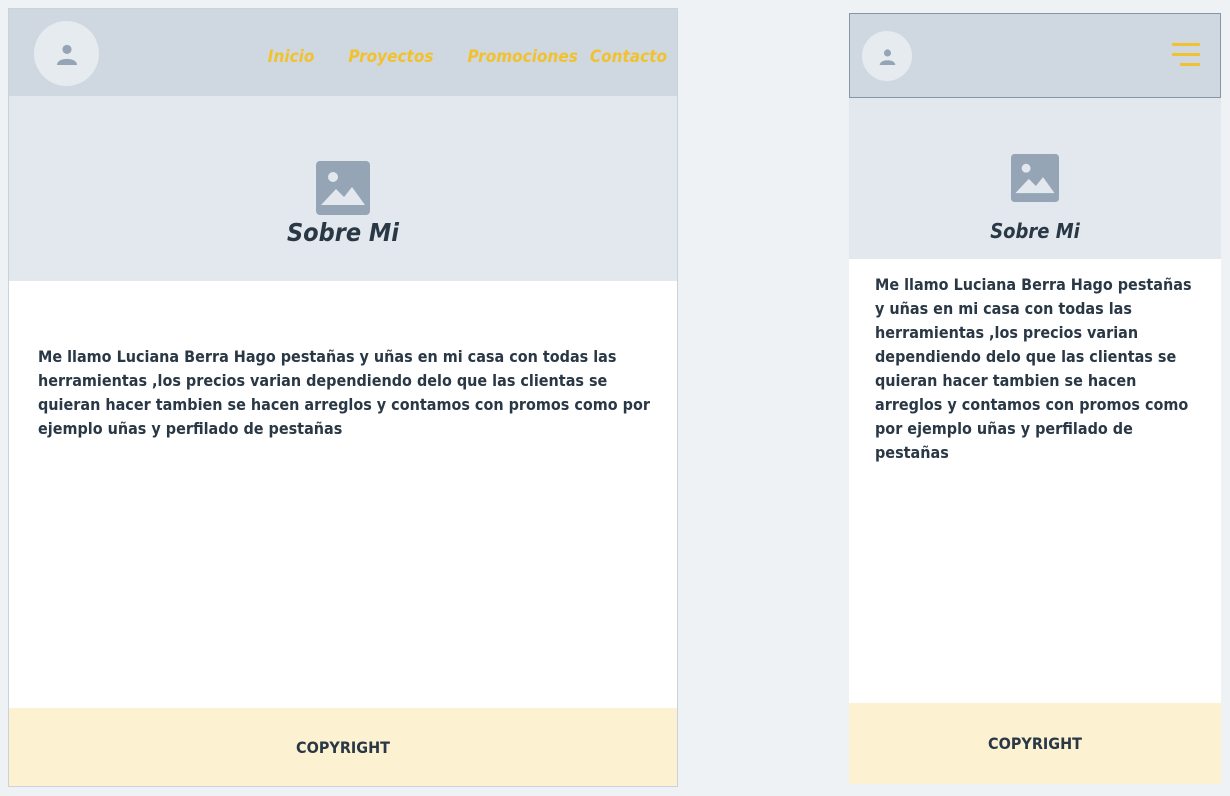  What do you see at coordinates (628, 57) in the screenshot?
I see `nav-link-contacto: Contacto` at bounding box center [628, 57].